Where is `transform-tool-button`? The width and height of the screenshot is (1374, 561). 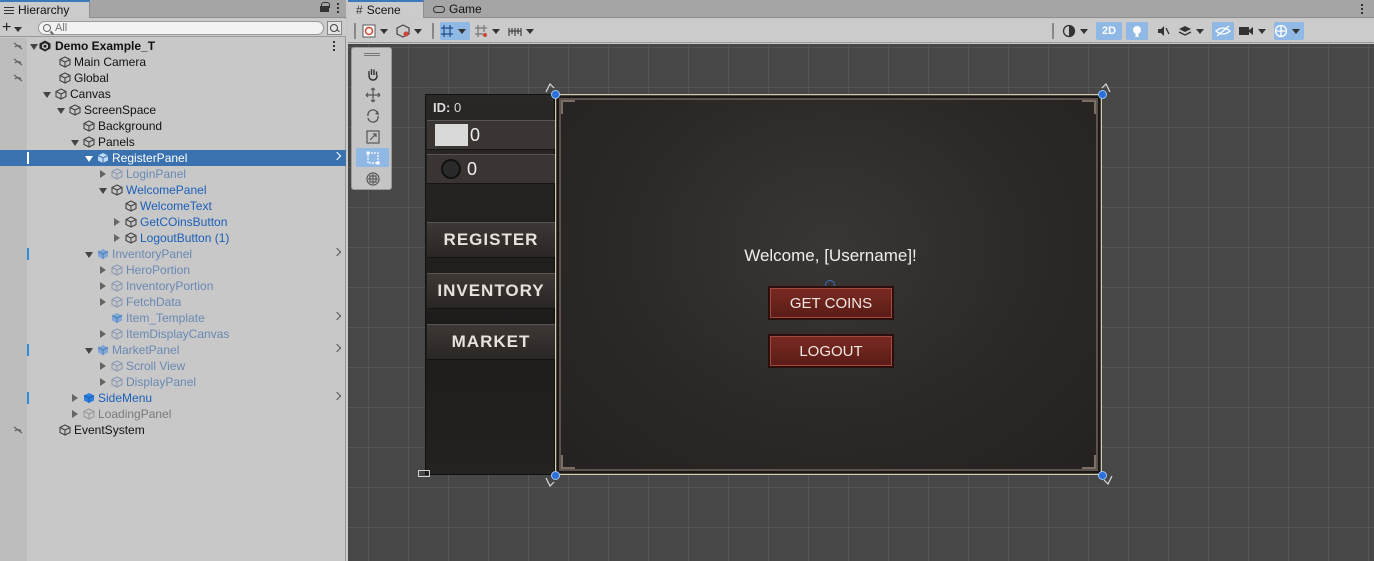
transform-tool-button is located at coordinates (372, 178).